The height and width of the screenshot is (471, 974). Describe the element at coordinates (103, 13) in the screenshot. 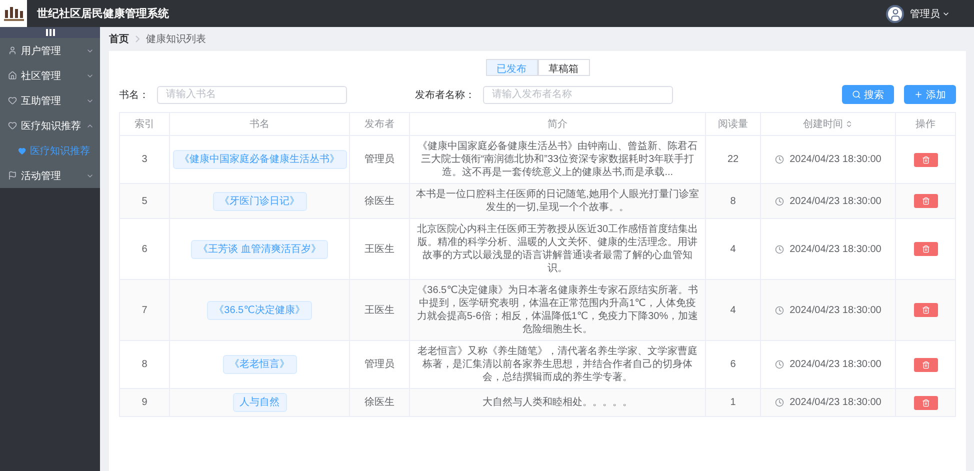

I see `app-title: 世纪社区居民健康管理系统` at that location.